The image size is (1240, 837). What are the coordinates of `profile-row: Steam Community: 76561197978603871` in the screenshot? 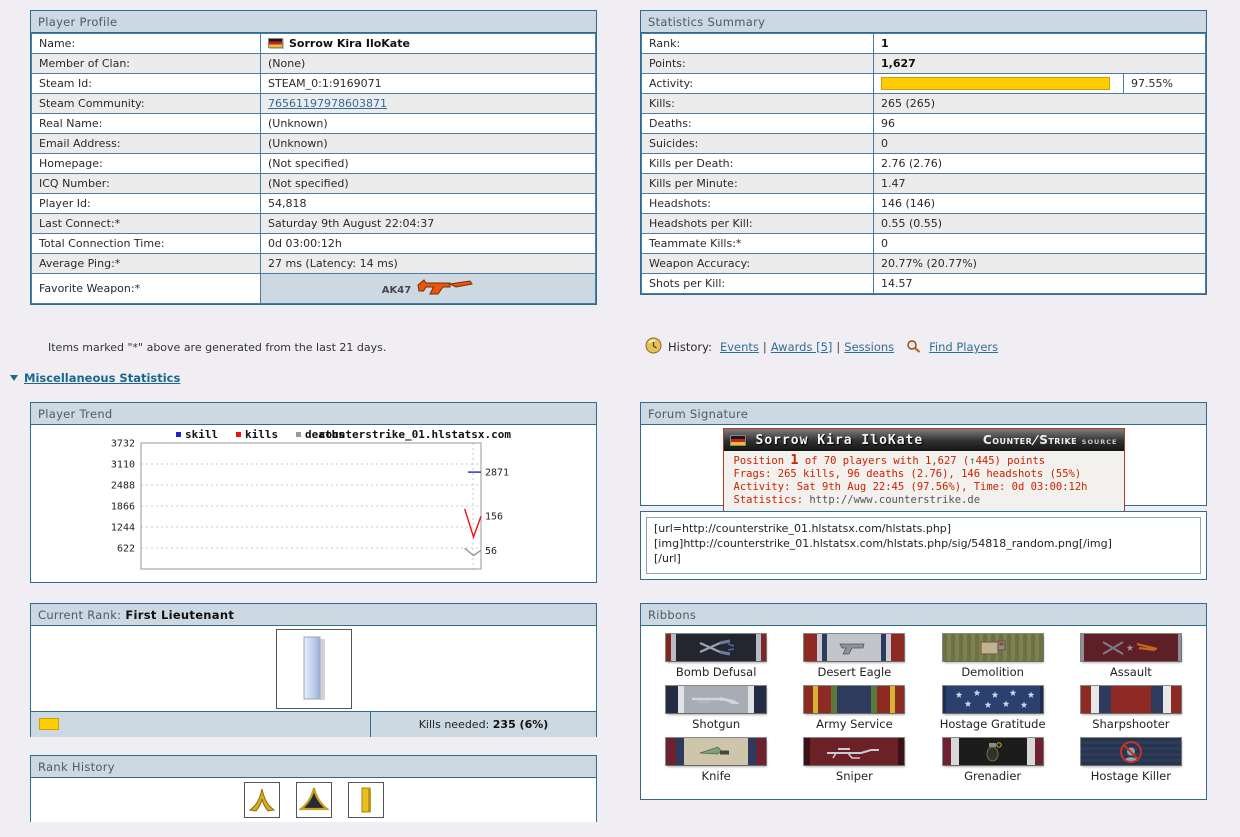 It's located at (313, 103).